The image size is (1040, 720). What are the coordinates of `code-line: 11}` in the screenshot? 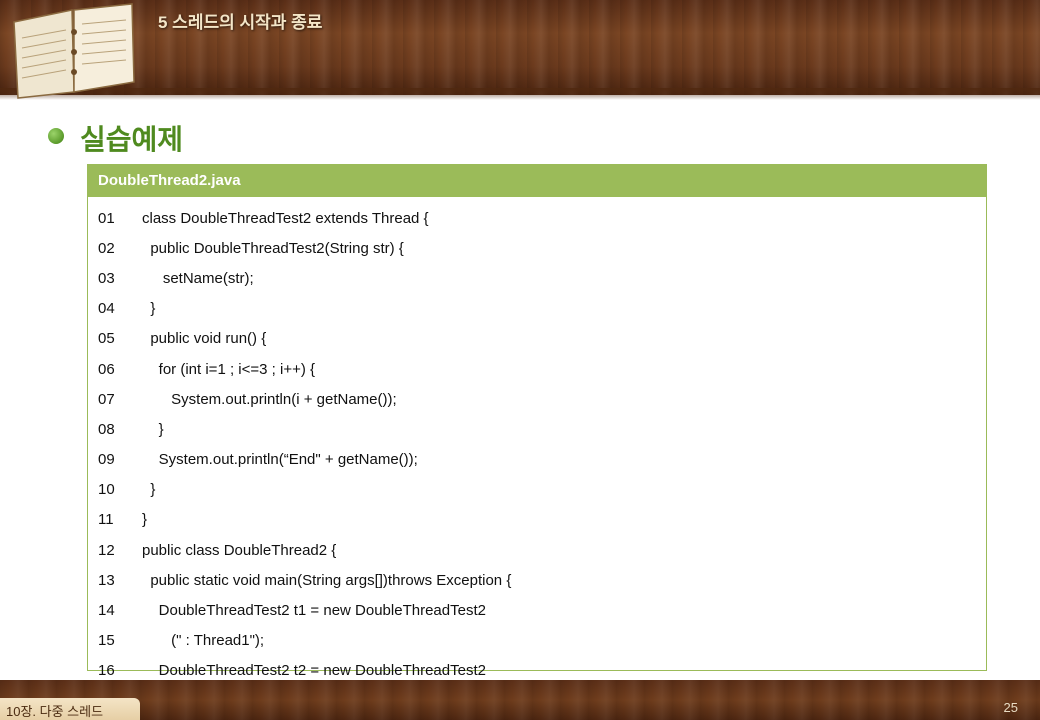 It's located at (537, 520).